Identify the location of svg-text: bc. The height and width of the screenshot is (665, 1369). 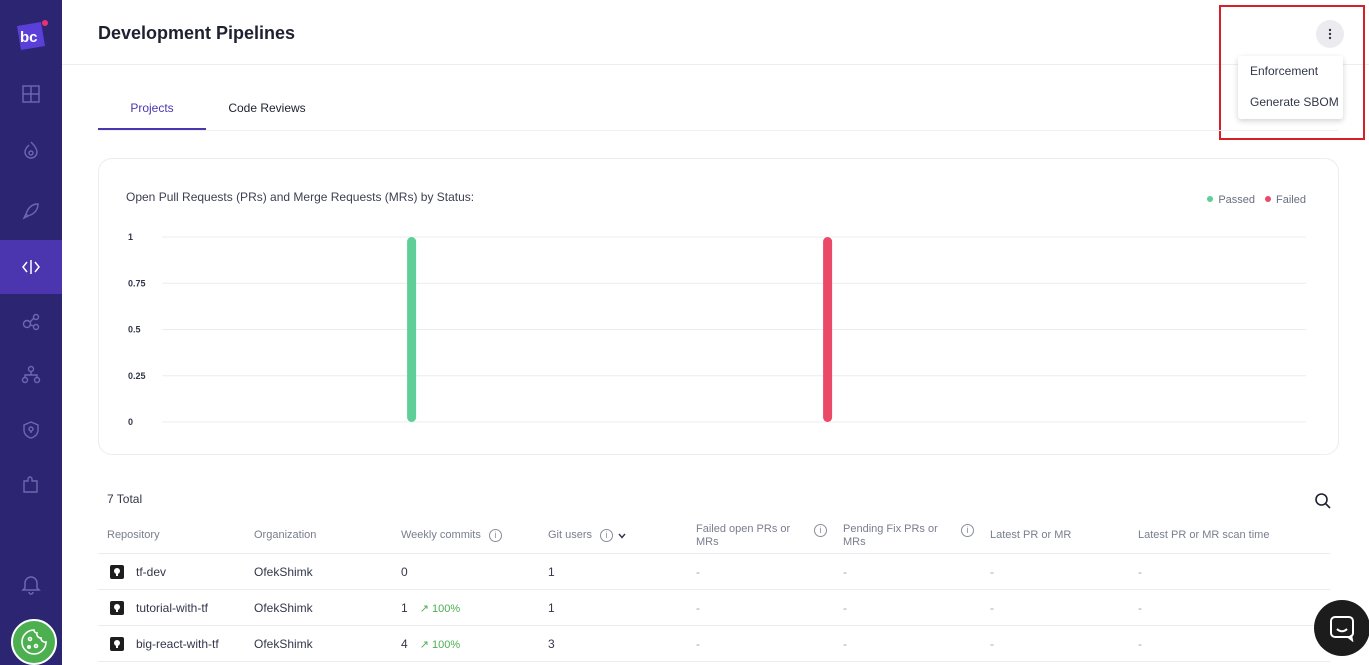
(29, 37).